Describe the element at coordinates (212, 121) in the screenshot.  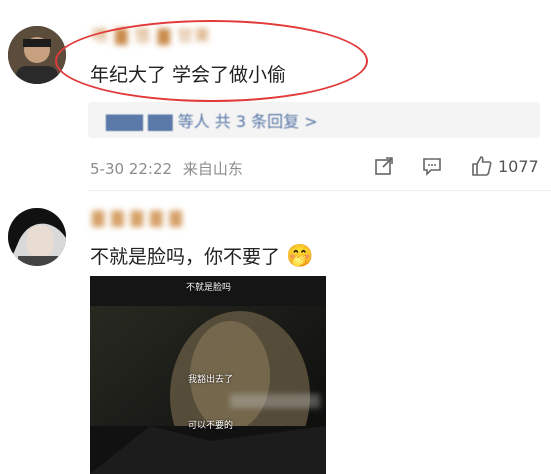
I see `reply-preview: ▇▇▇ ▇▇ 等人 共 3 条回复 >` at that location.